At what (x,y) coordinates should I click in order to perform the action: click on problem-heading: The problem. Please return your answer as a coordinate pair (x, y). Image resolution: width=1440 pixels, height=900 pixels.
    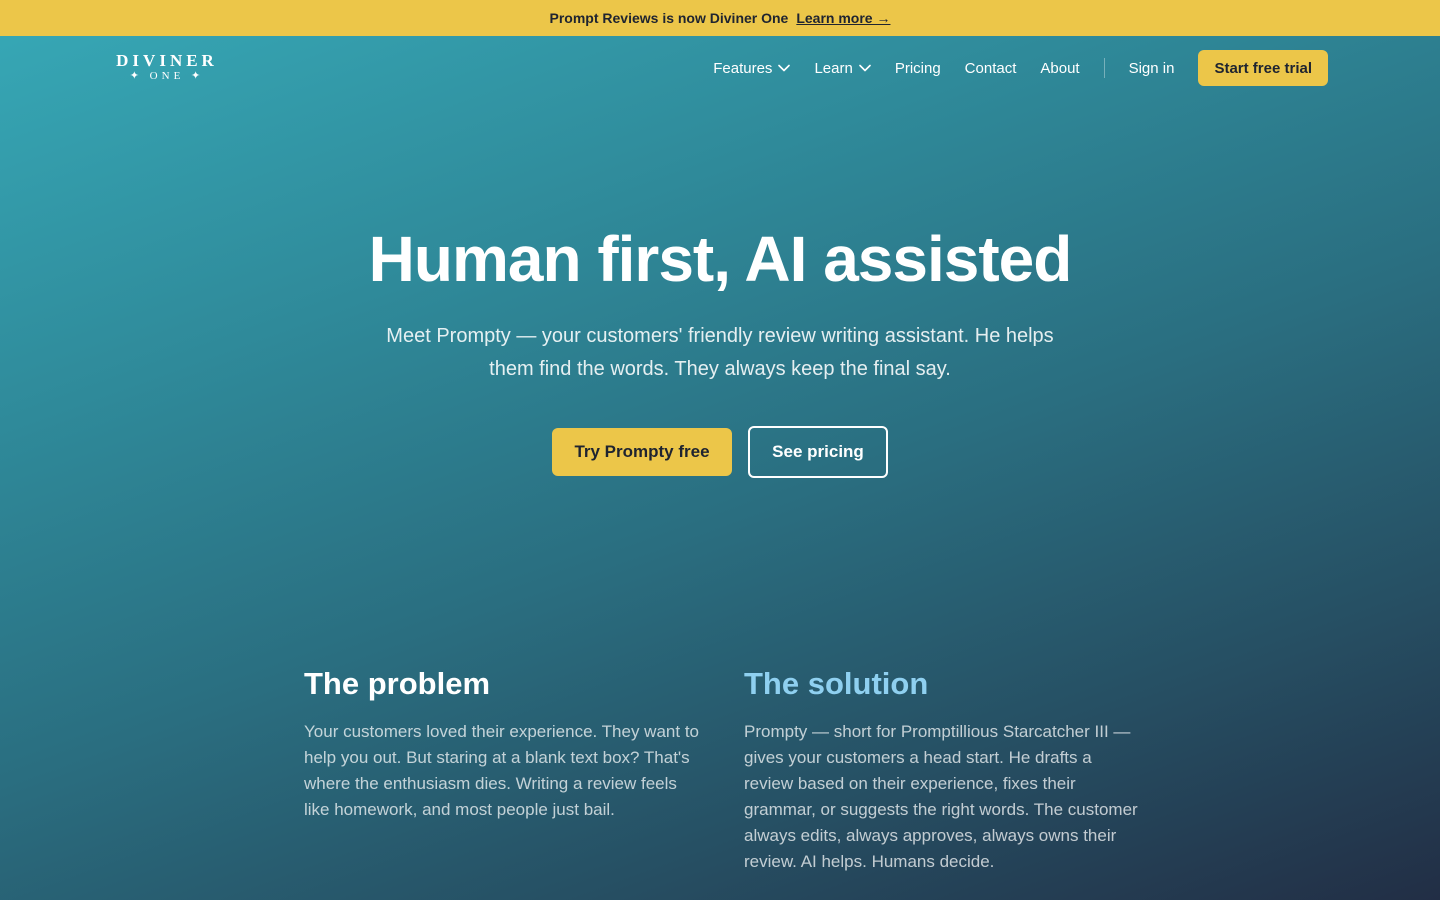
    Looking at the image, I should click on (397, 683).